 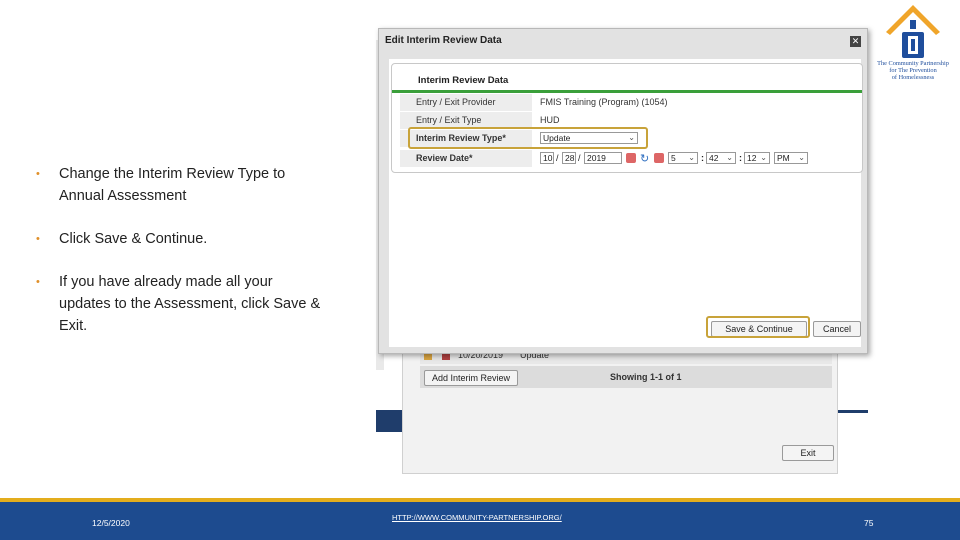 I want to click on refresh-icon: ↻, so click(x=644, y=158).